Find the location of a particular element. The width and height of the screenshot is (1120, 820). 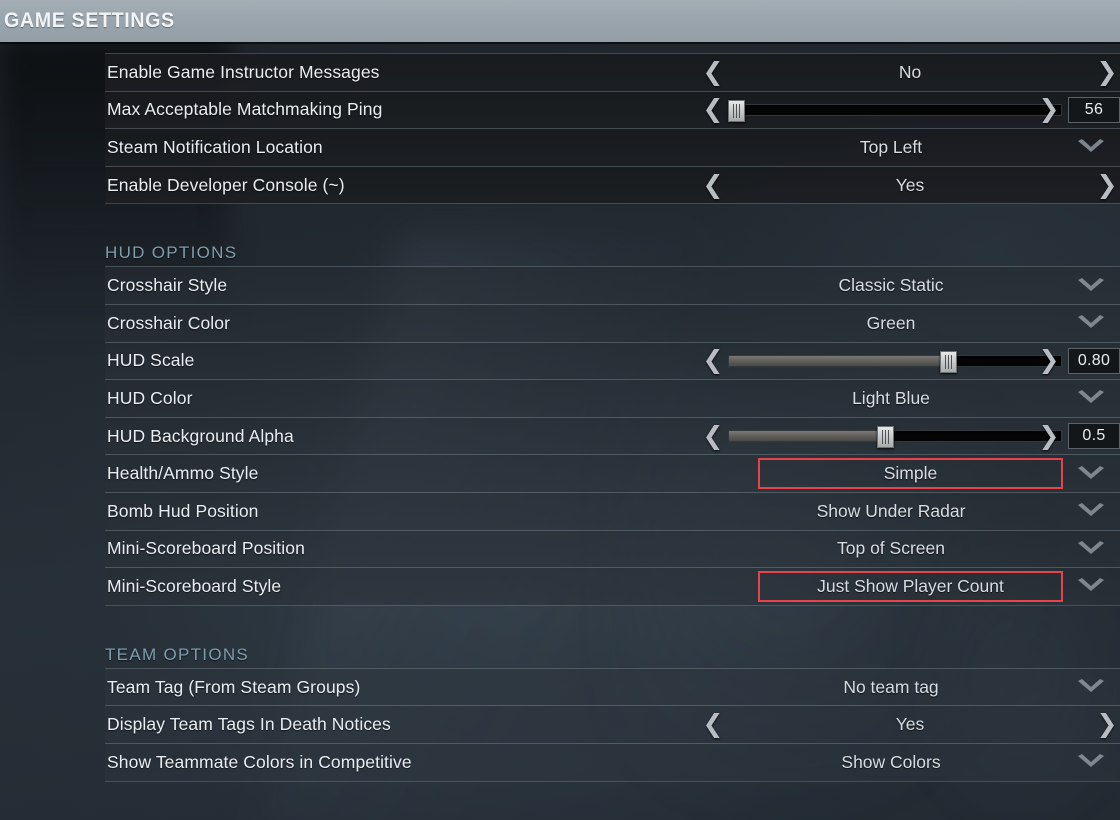

setting-value: Light Blue is located at coordinates (891, 397).